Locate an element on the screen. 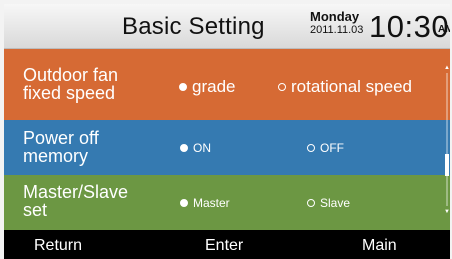 This screenshot has width=452, height=259. return-button: Return is located at coordinates (58, 246).